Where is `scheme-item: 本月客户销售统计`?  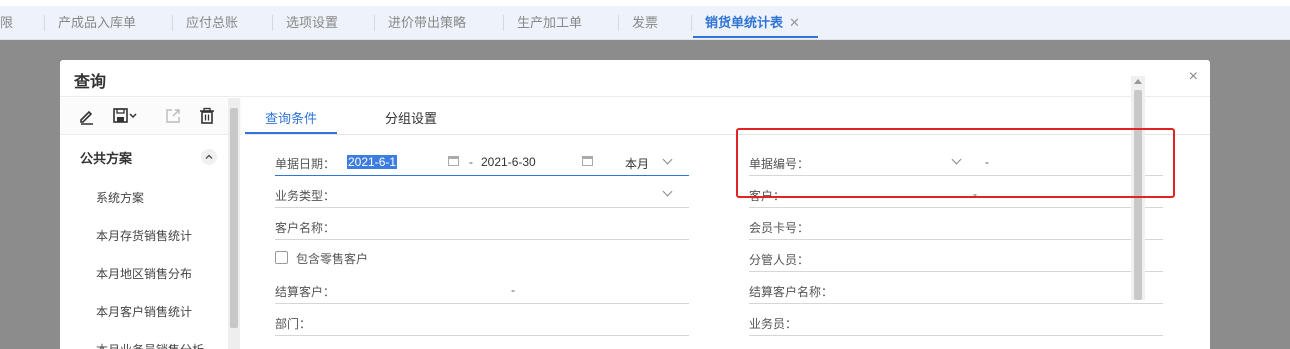 scheme-item: 本月客户销售统计 is located at coordinates (144, 311).